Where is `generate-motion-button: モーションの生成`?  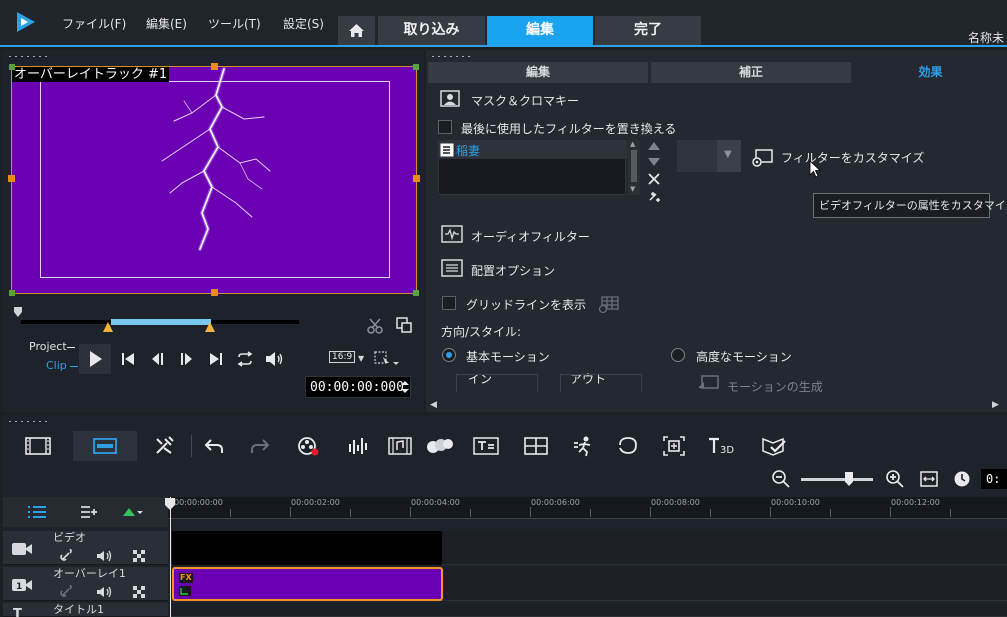
generate-motion-button: モーションの生成 is located at coordinates (775, 386).